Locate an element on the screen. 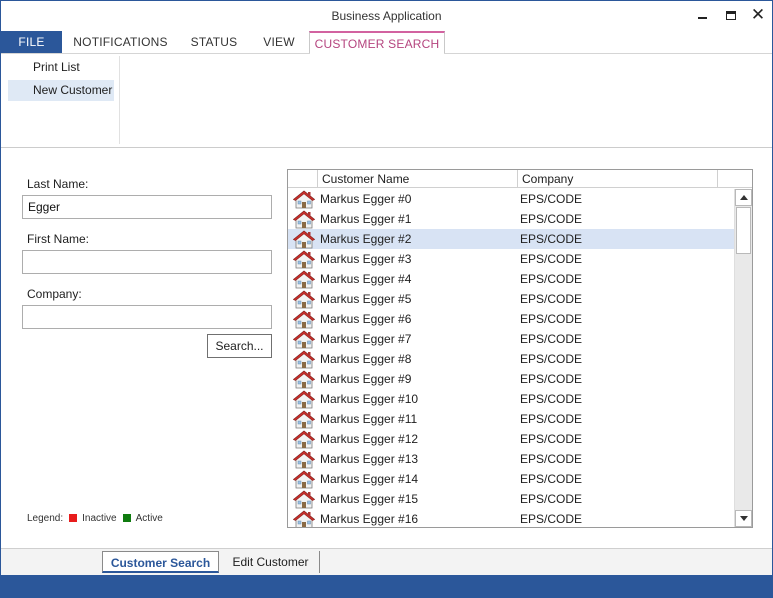 Image resolution: width=773 pixels, height=598 pixels. first-name-field is located at coordinates (147, 262).